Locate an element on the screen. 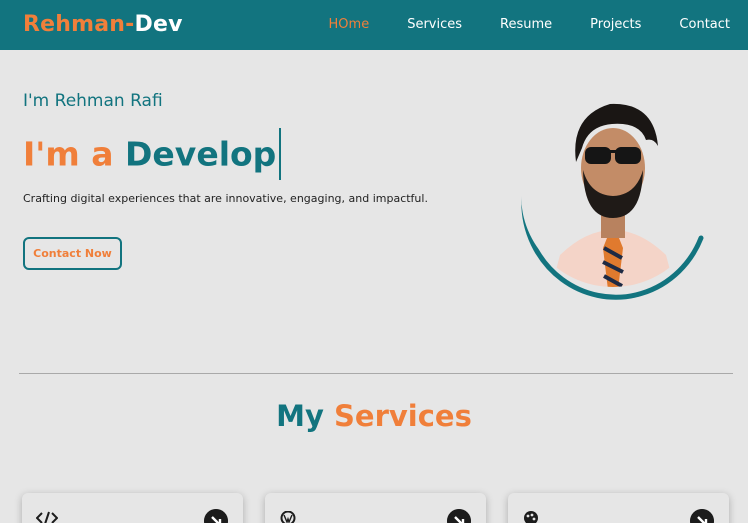  contact-now-button: Contact Now is located at coordinates (72, 253).